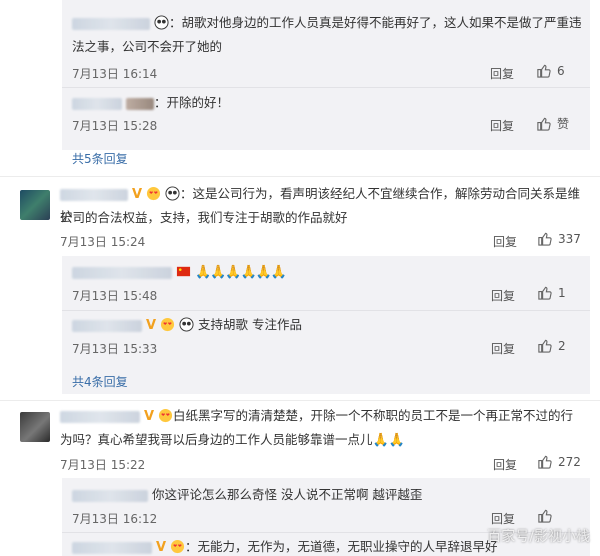  What do you see at coordinates (103, 465) in the screenshot?
I see `timestamp: 7月13日 15:22` at bounding box center [103, 465].